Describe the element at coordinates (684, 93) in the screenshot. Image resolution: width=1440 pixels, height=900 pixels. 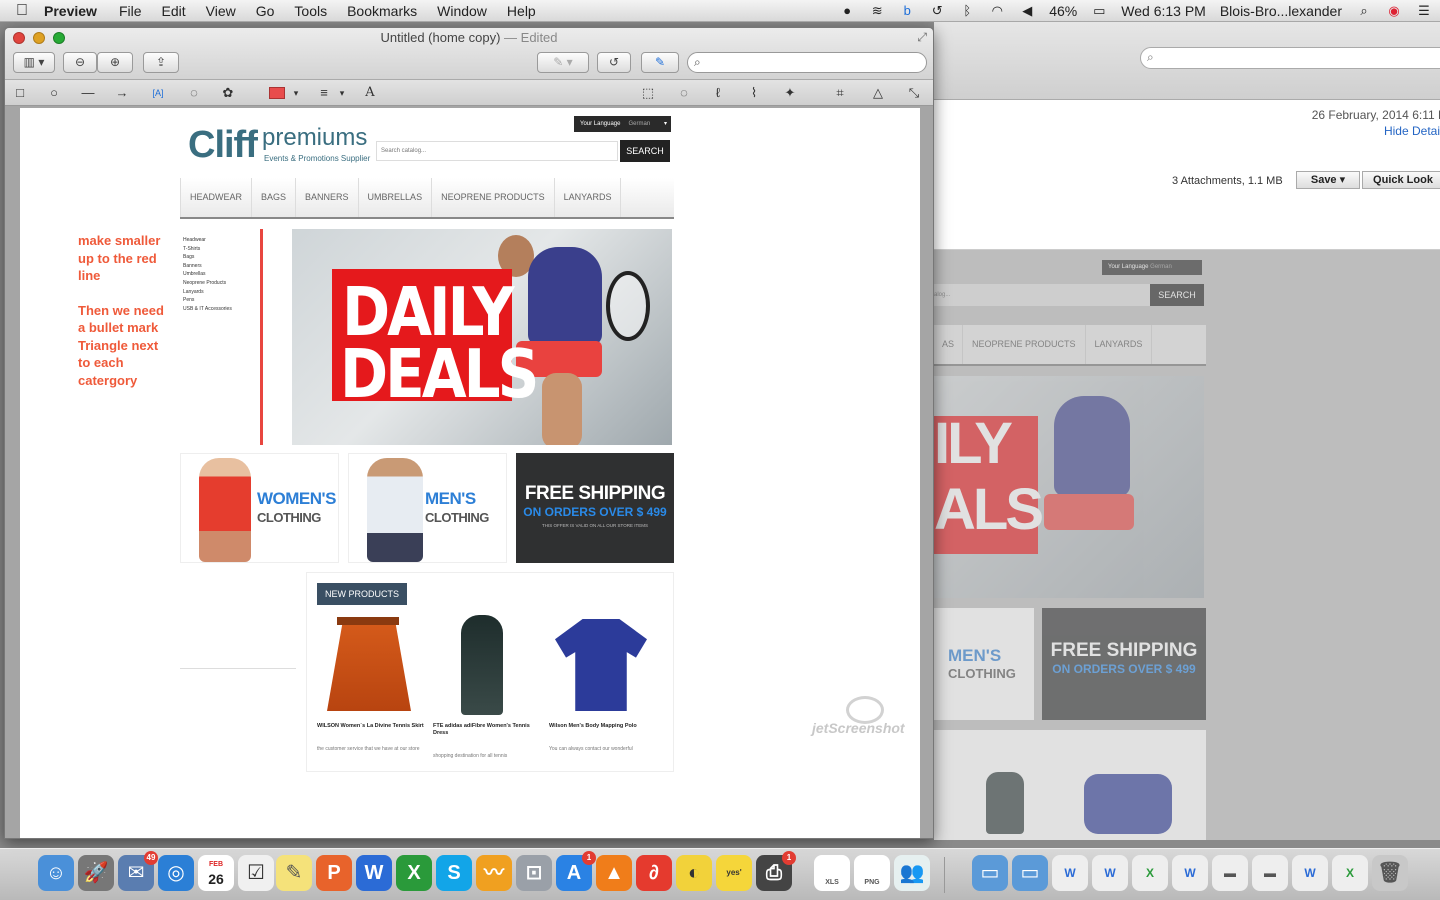
I see `ellipse-select-icon: ◌` at that location.